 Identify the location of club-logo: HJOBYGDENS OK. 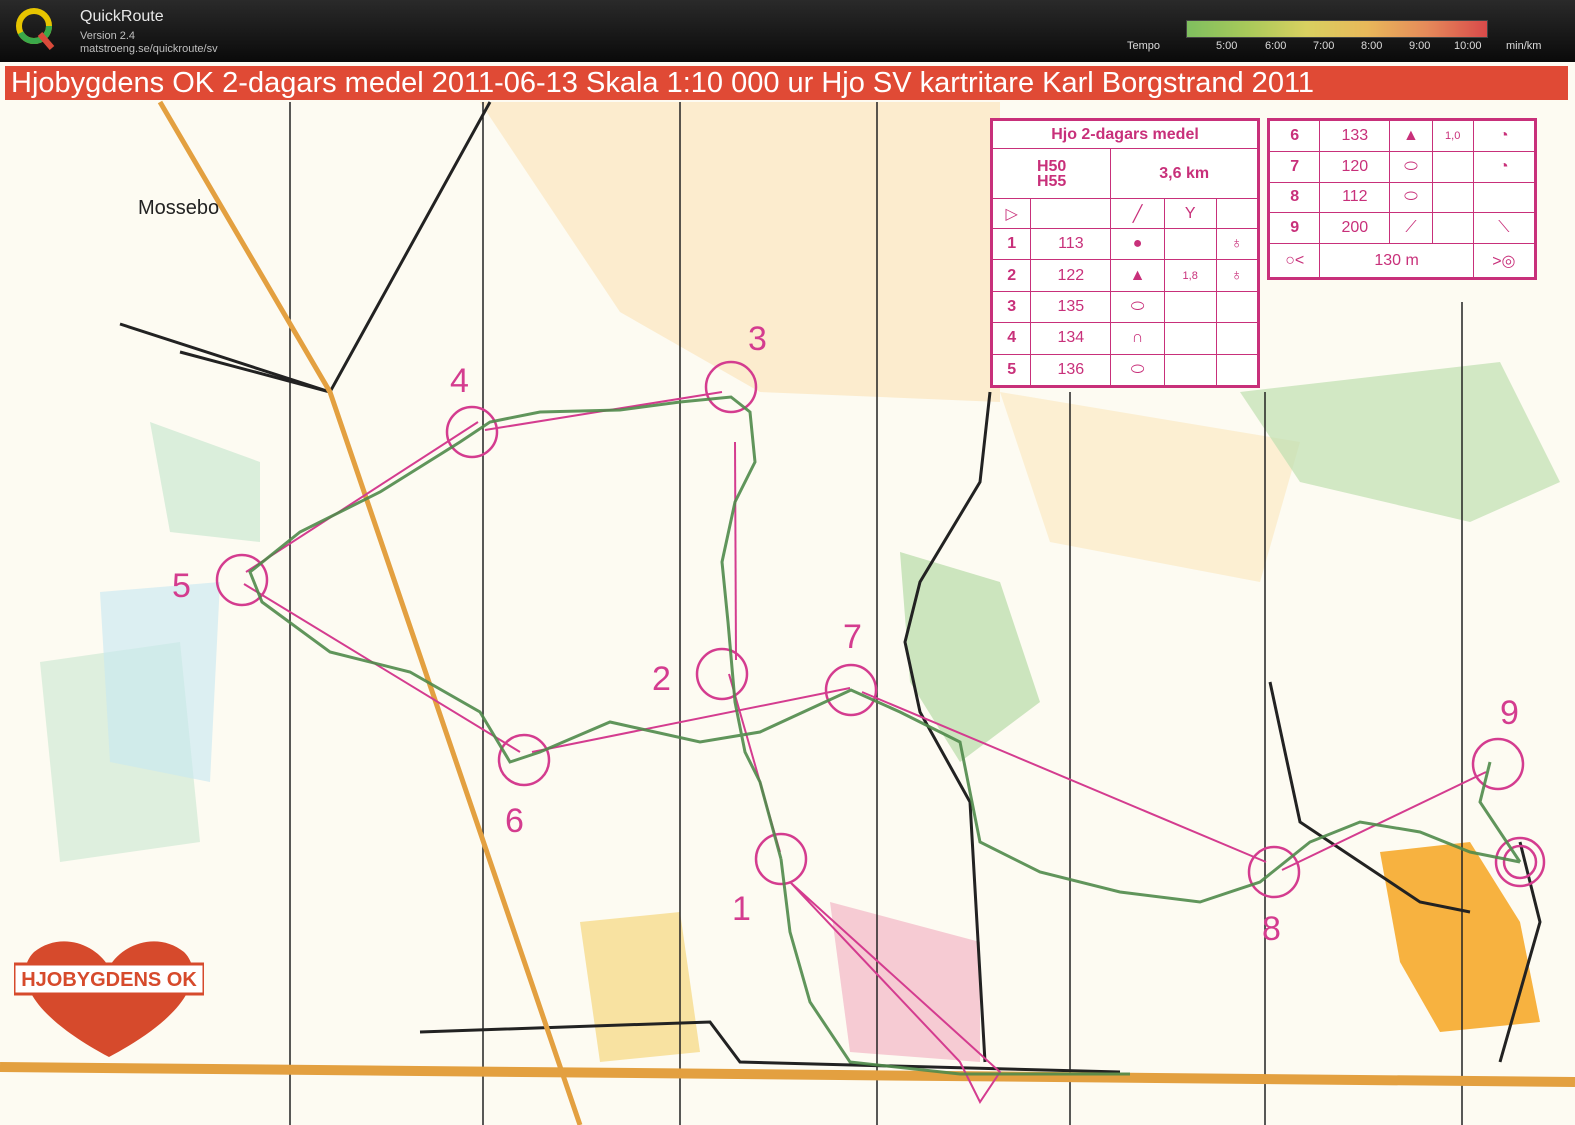
(109, 999).